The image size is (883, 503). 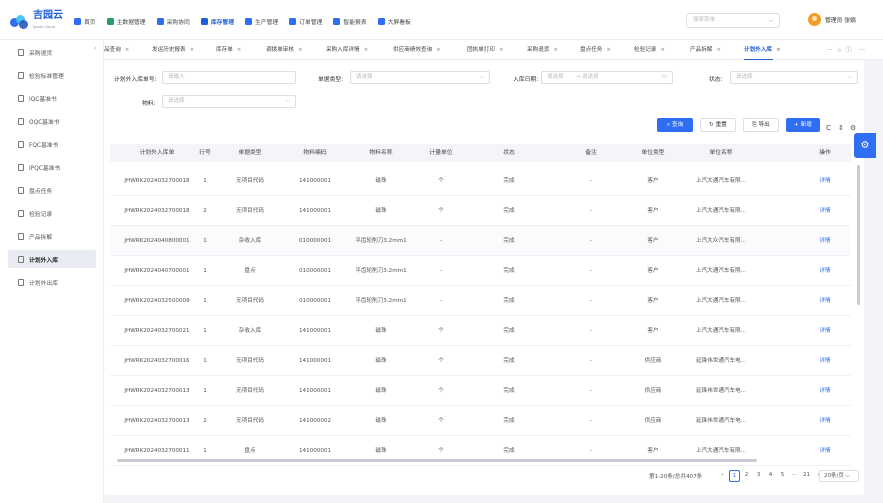 What do you see at coordinates (770, 476) in the screenshot?
I see `page-number: 4` at bounding box center [770, 476].